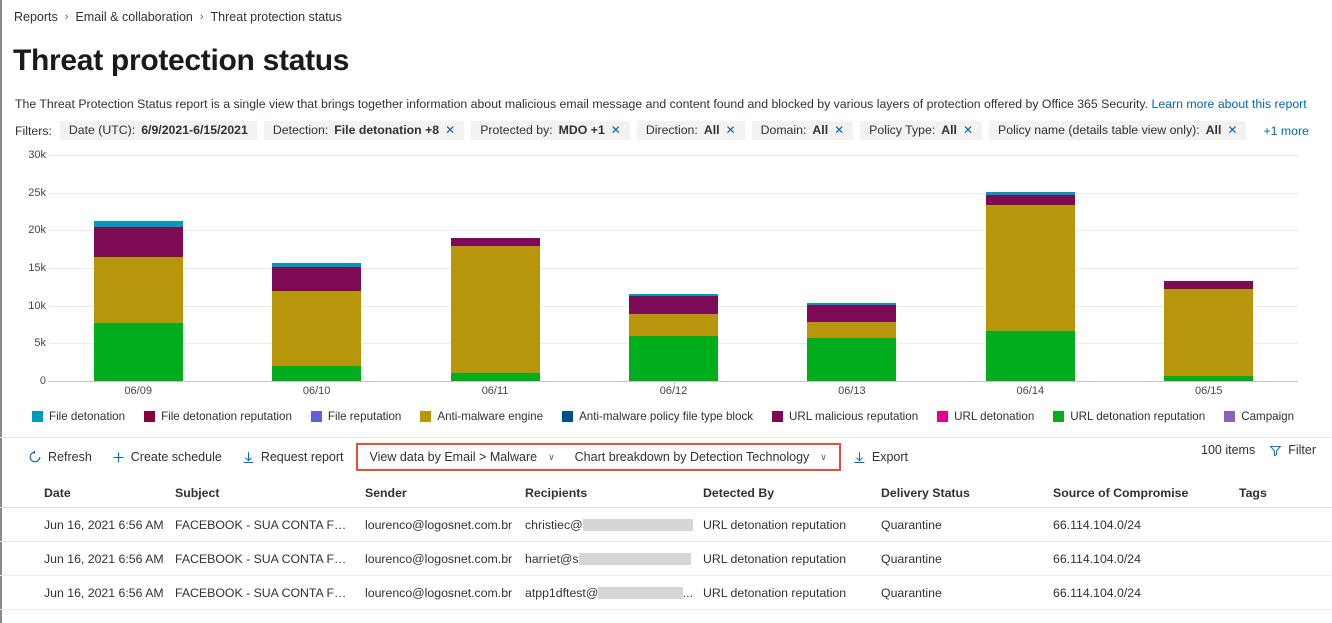 This screenshot has height=623, width=1332. I want to click on filter-button: Filter, so click(1292, 450).